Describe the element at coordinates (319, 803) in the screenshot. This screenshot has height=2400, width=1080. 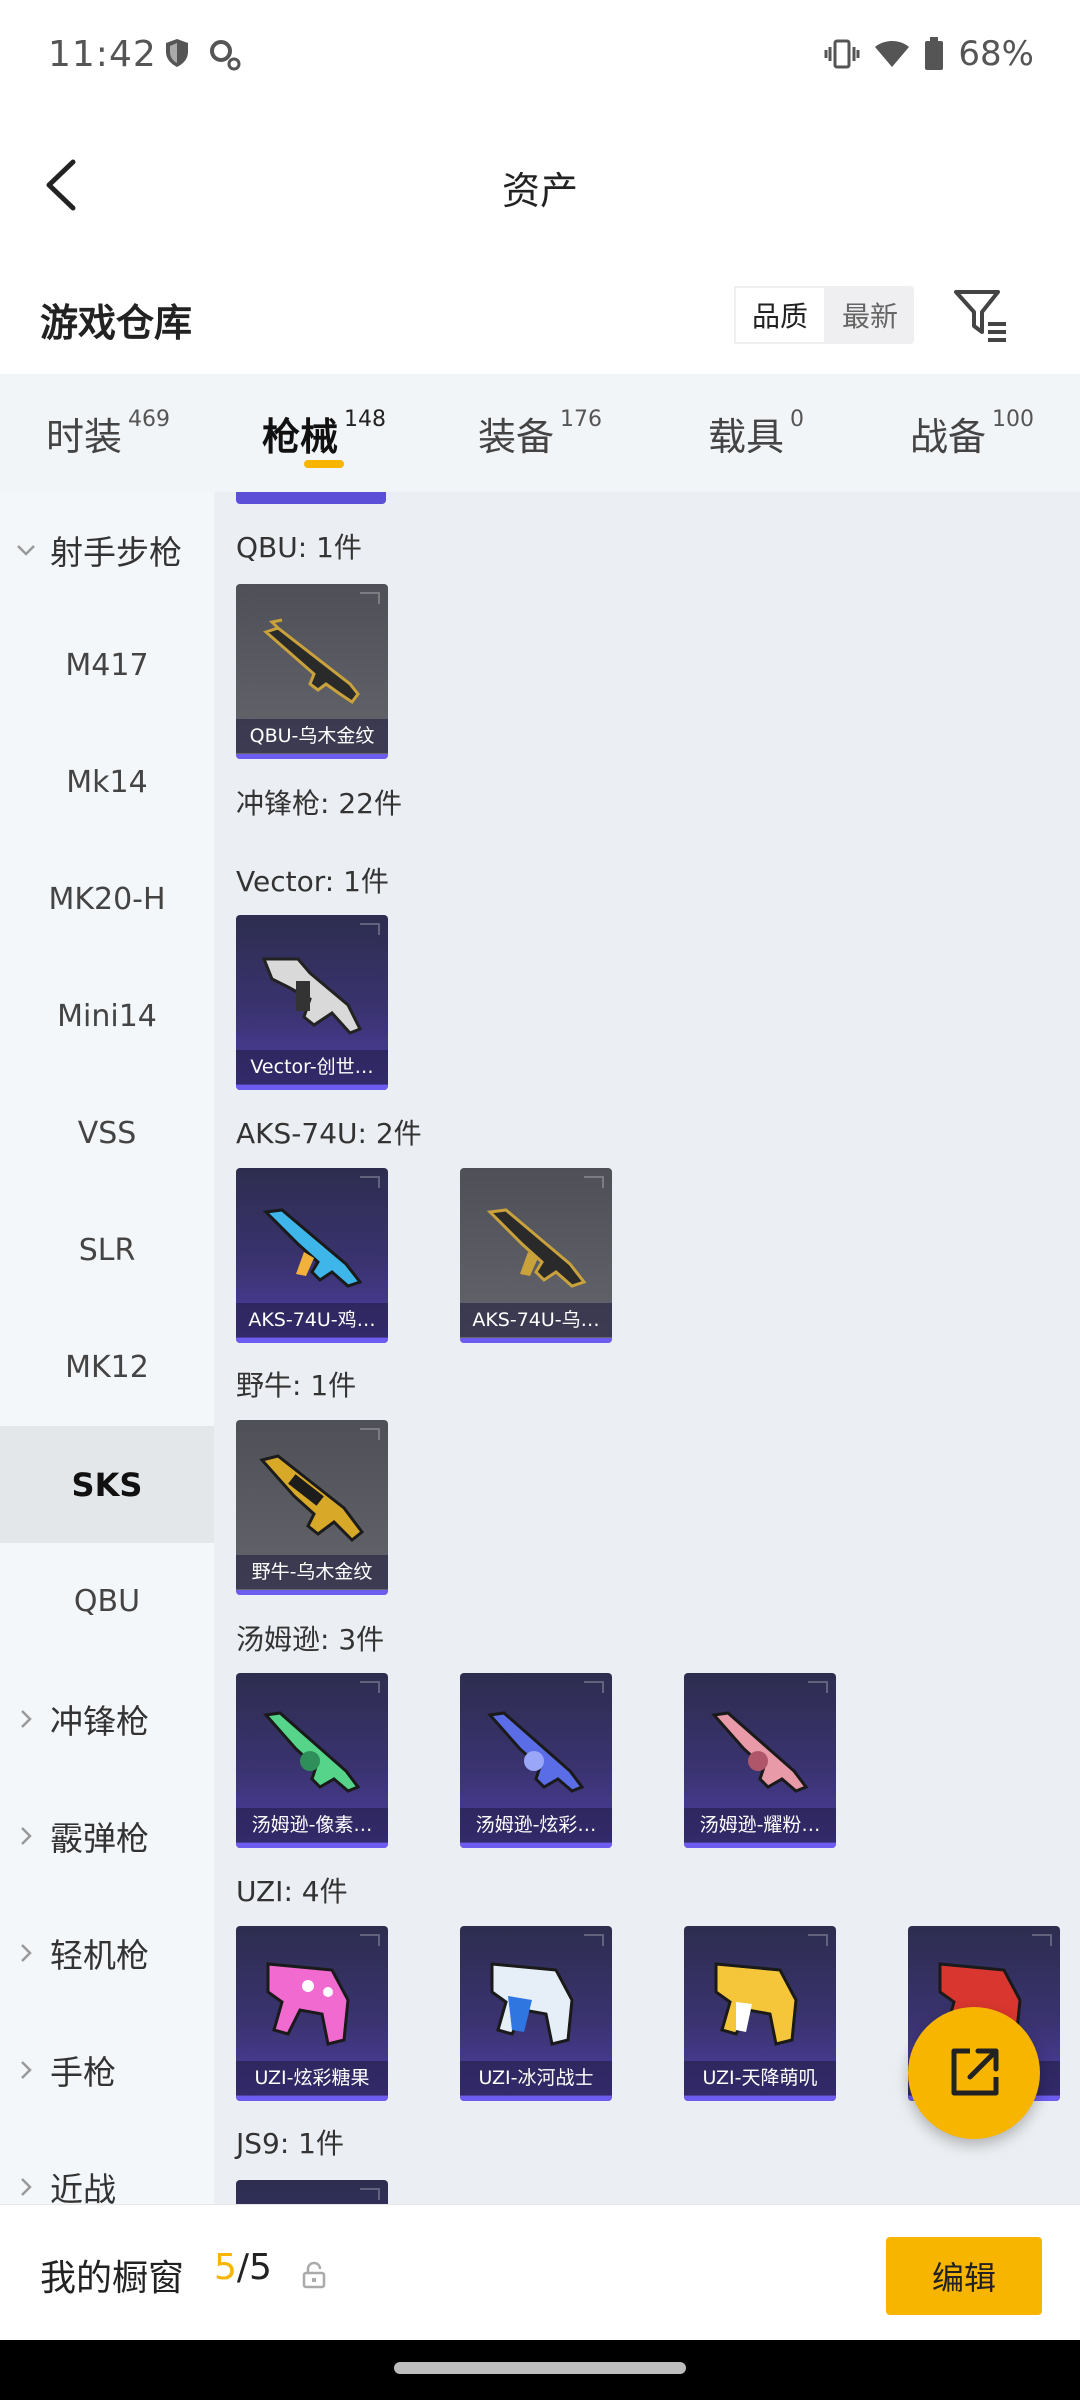
I see `group-label-smg: 冲锋枪: 22件` at that location.